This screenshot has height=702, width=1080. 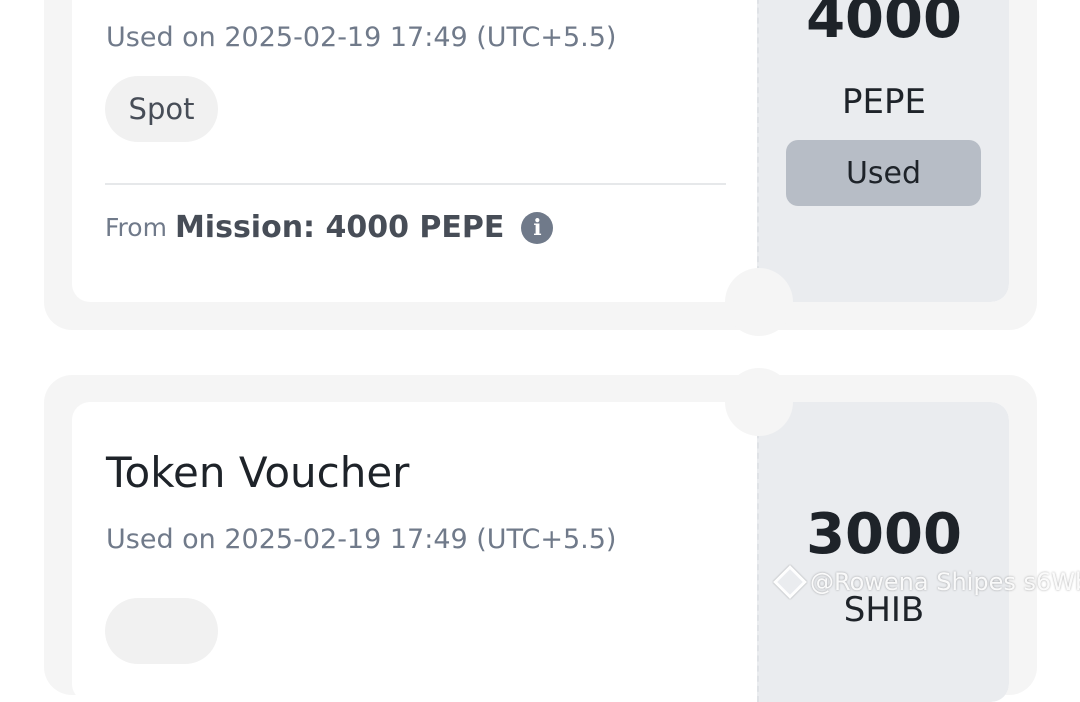 I want to click on voucher-amount: 3000, so click(x=884, y=534).